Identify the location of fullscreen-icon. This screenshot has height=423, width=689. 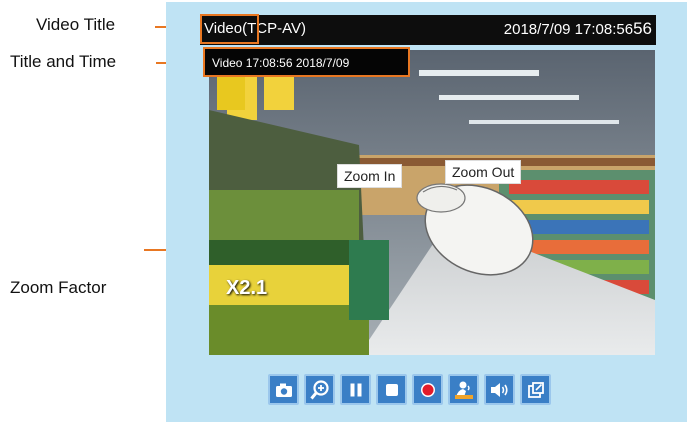
(535, 389).